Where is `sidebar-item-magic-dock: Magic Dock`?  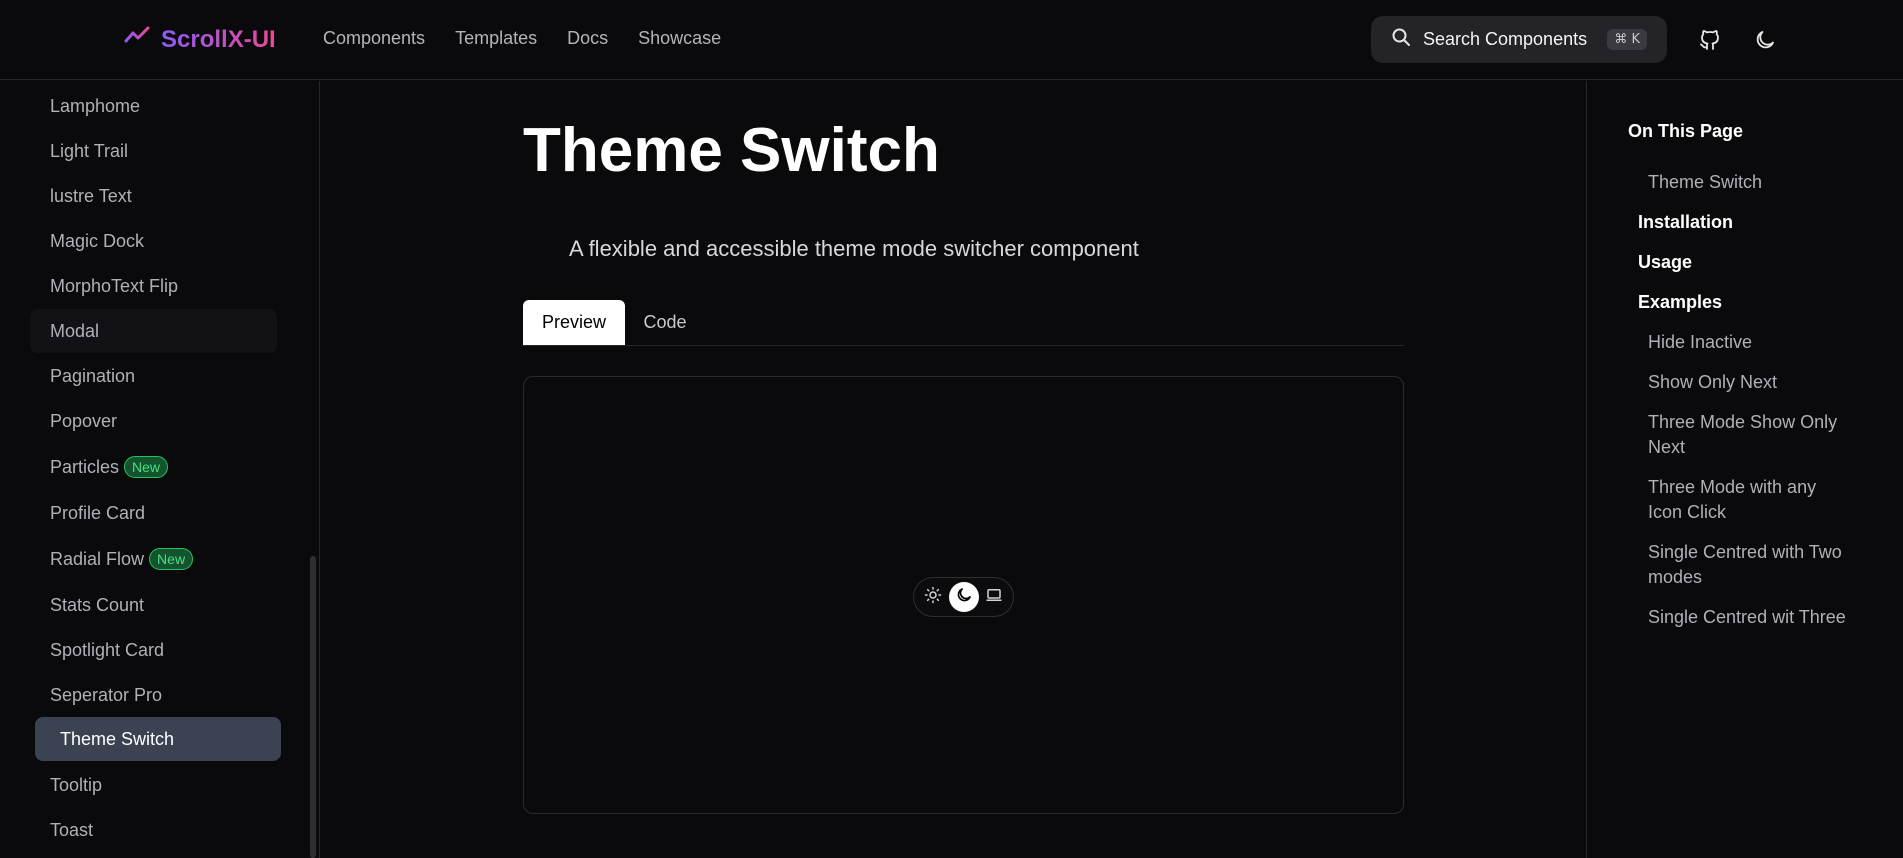 sidebar-item-magic-dock: Magic Dock is located at coordinates (153, 241).